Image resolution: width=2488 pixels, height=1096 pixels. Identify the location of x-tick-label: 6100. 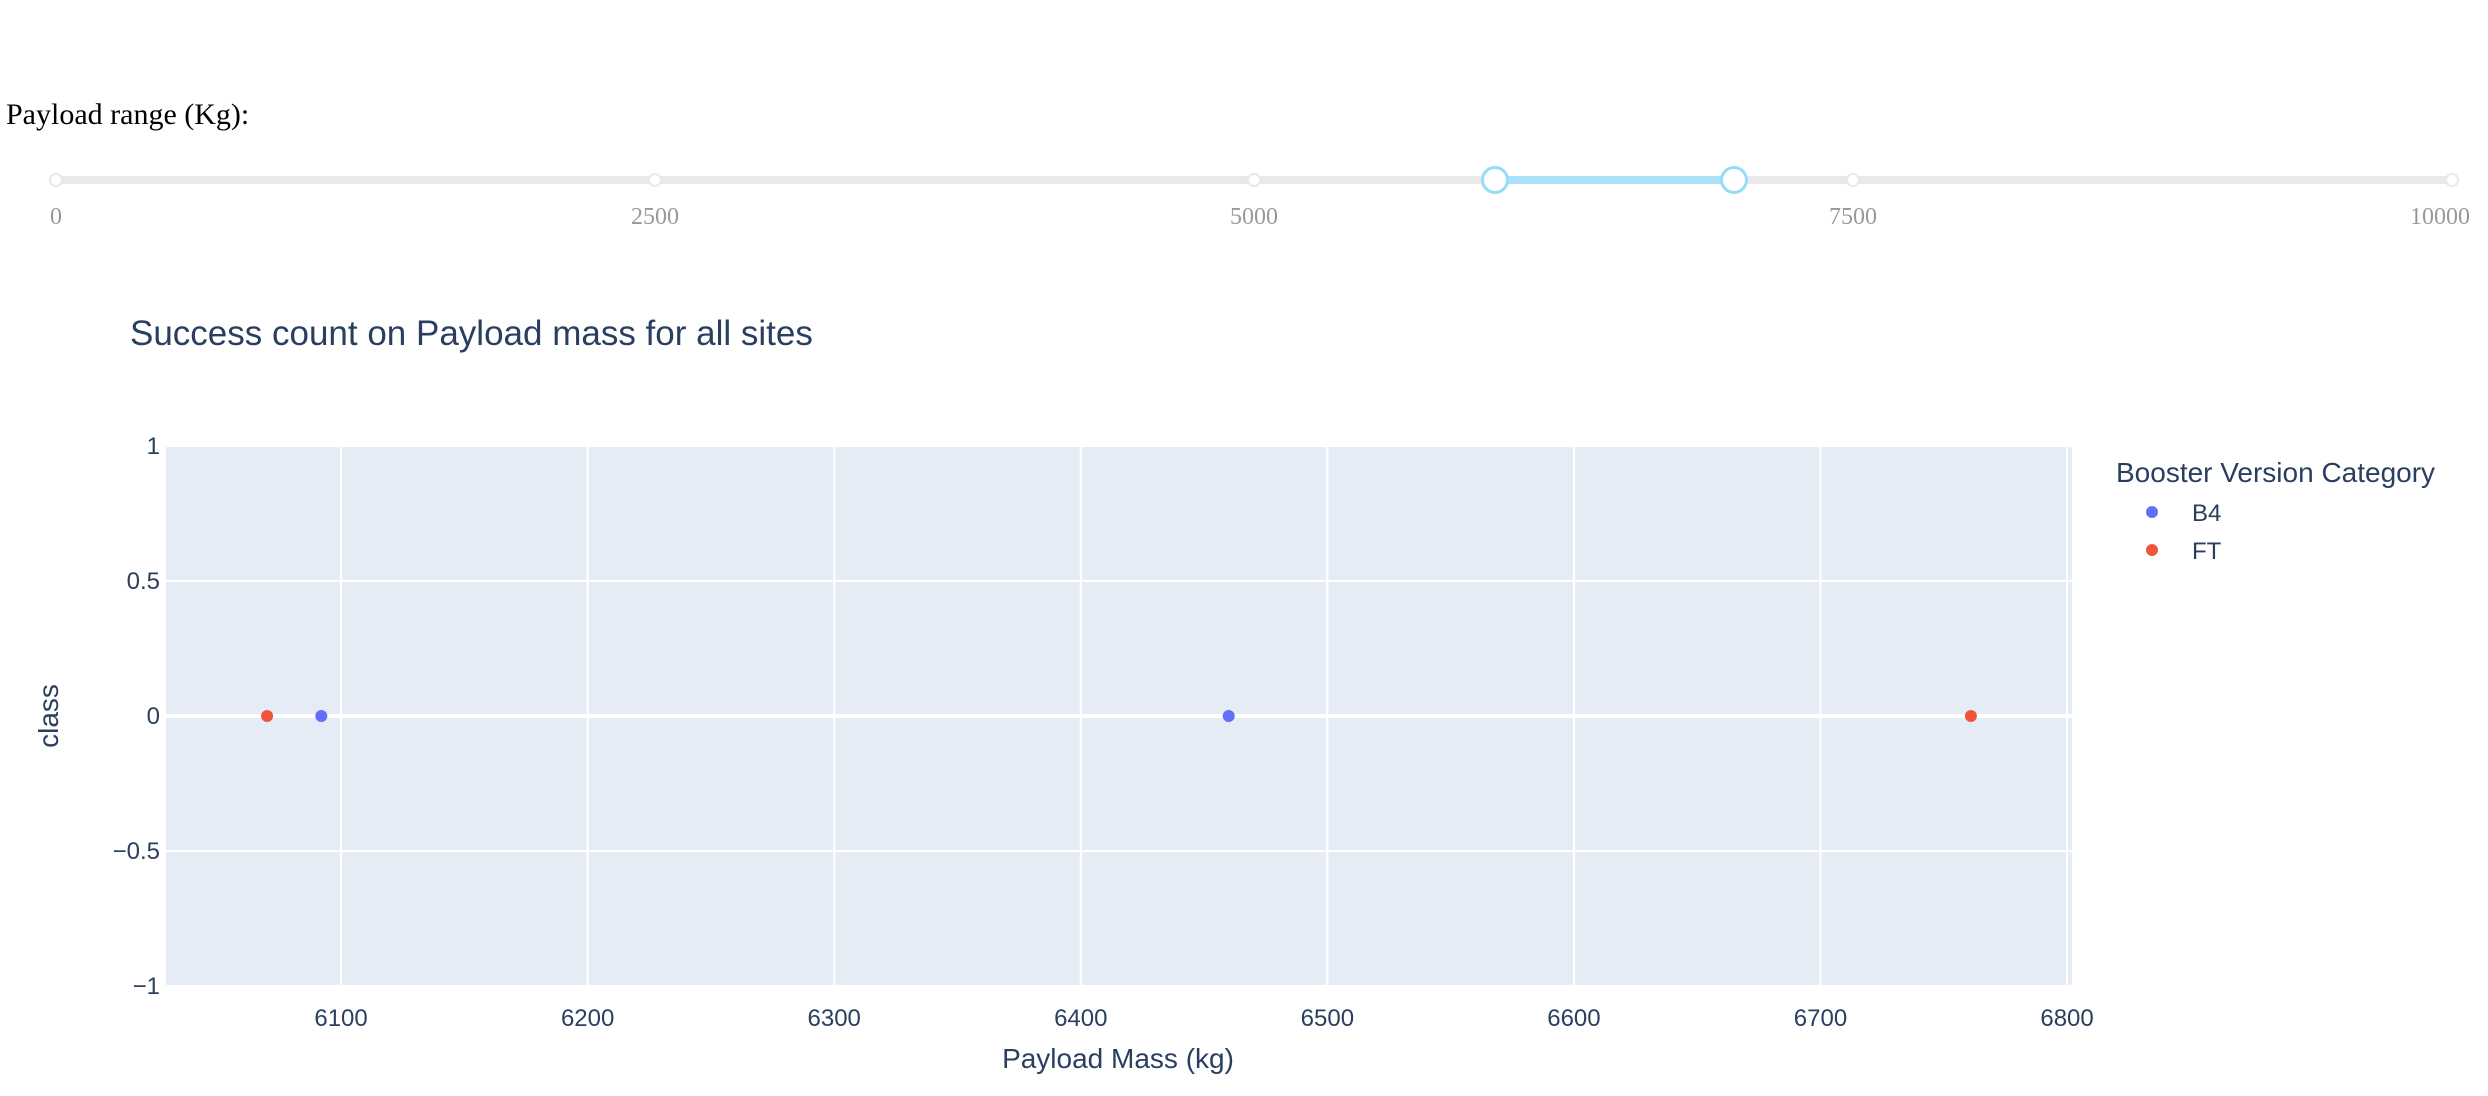
(340, 1018).